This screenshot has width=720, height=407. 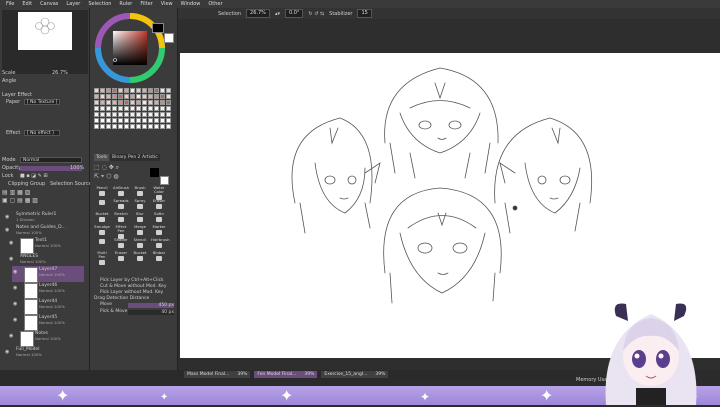 What do you see at coordinates (27, 4) in the screenshot?
I see `menu-edit: Edit` at bounding box center [27, 4].